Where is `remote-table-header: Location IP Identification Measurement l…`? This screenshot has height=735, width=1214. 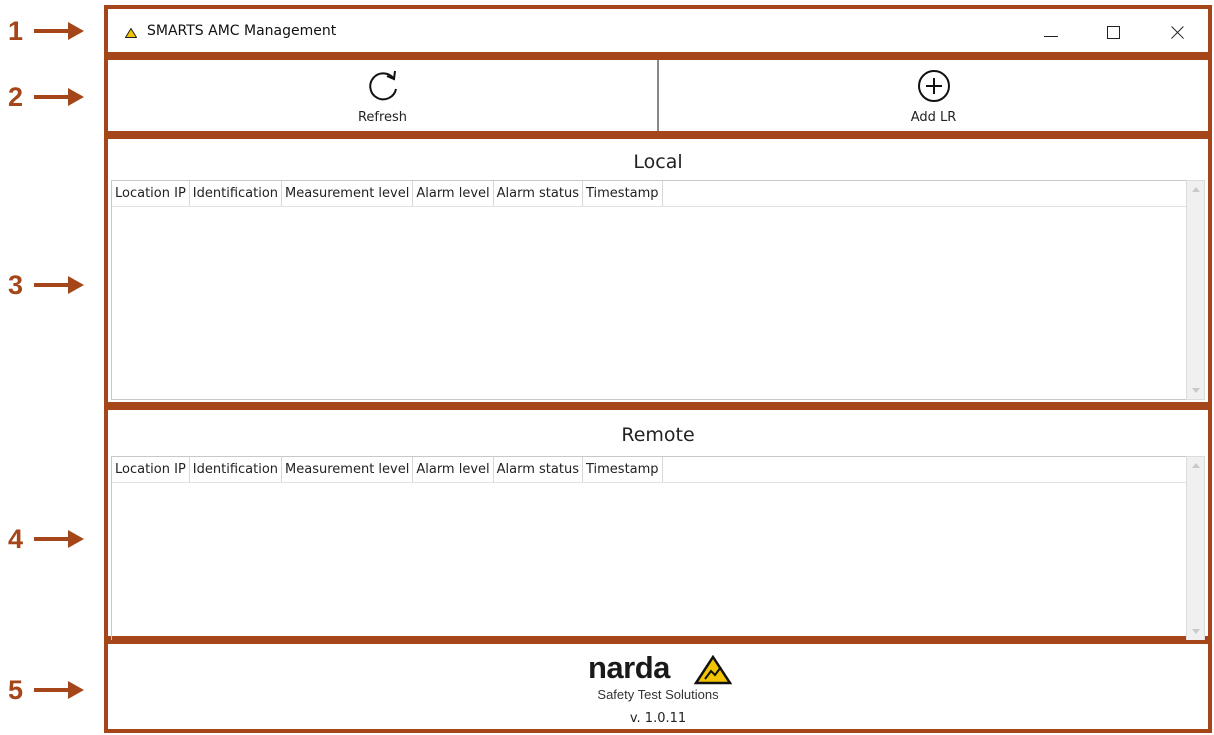 remote-table-header: Location IP Identification Measurement l… is located at coordinates (649, 470).